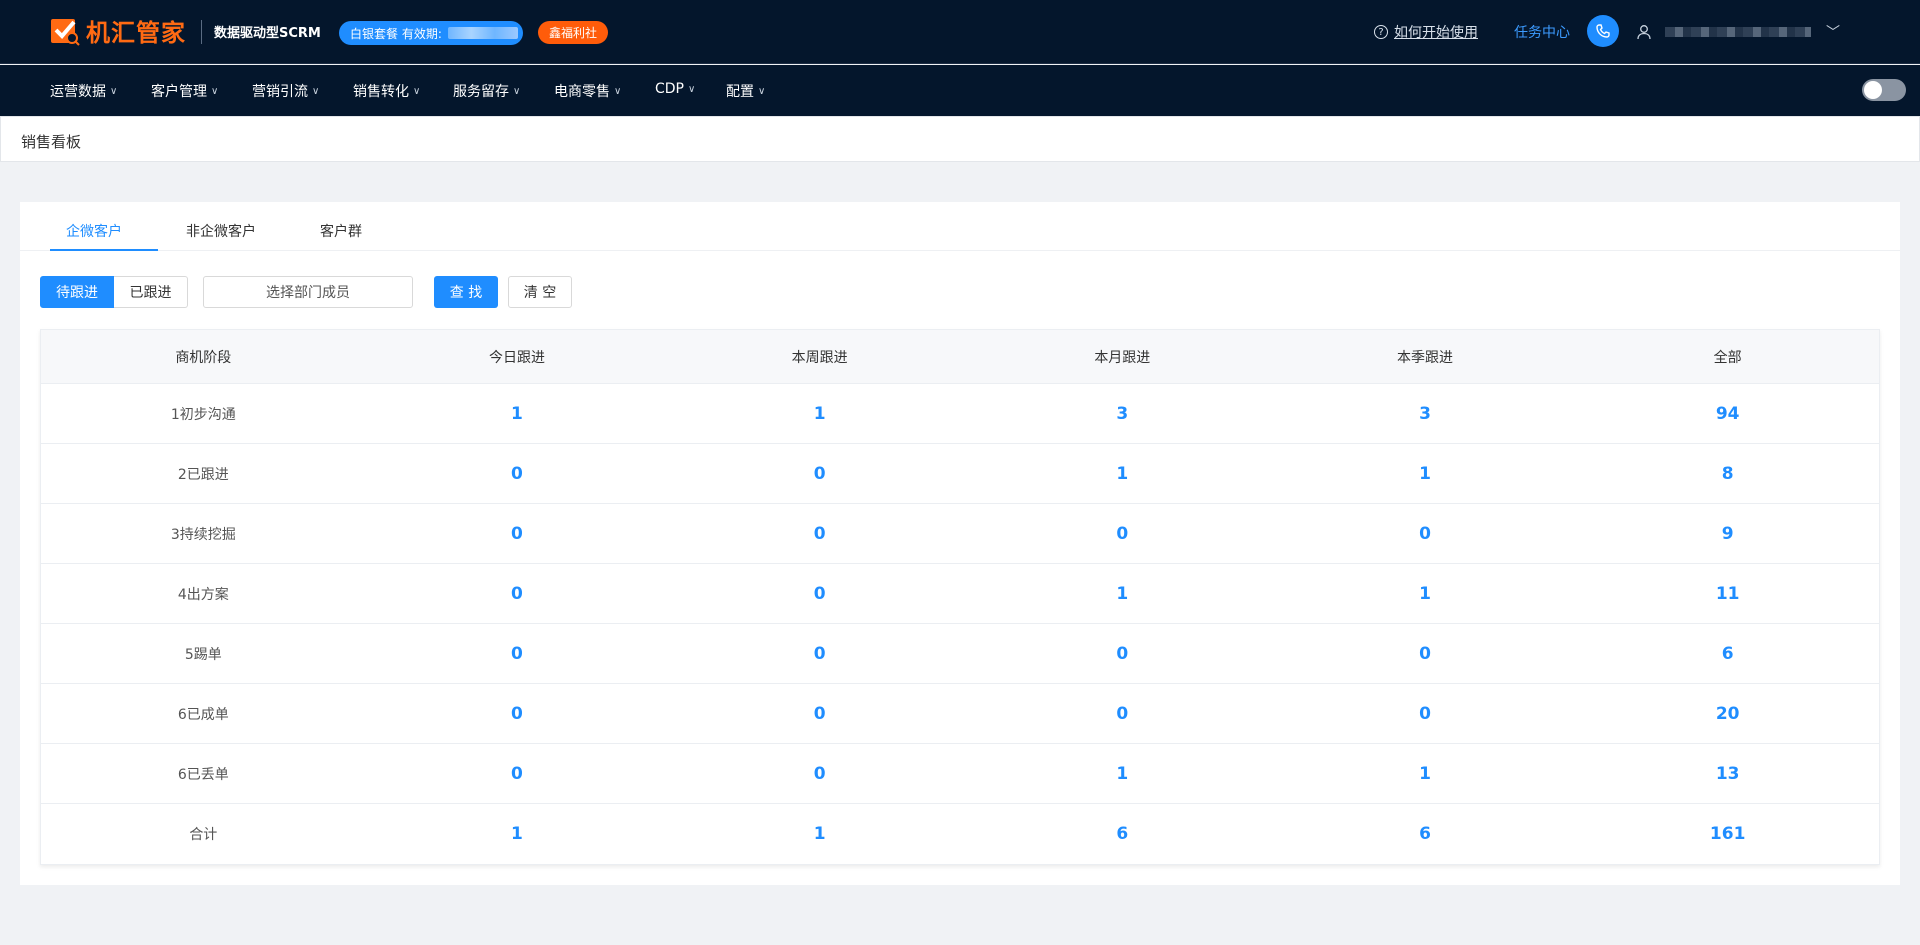  I want to click on column-header: 本月跟进, so click(1122, 357).